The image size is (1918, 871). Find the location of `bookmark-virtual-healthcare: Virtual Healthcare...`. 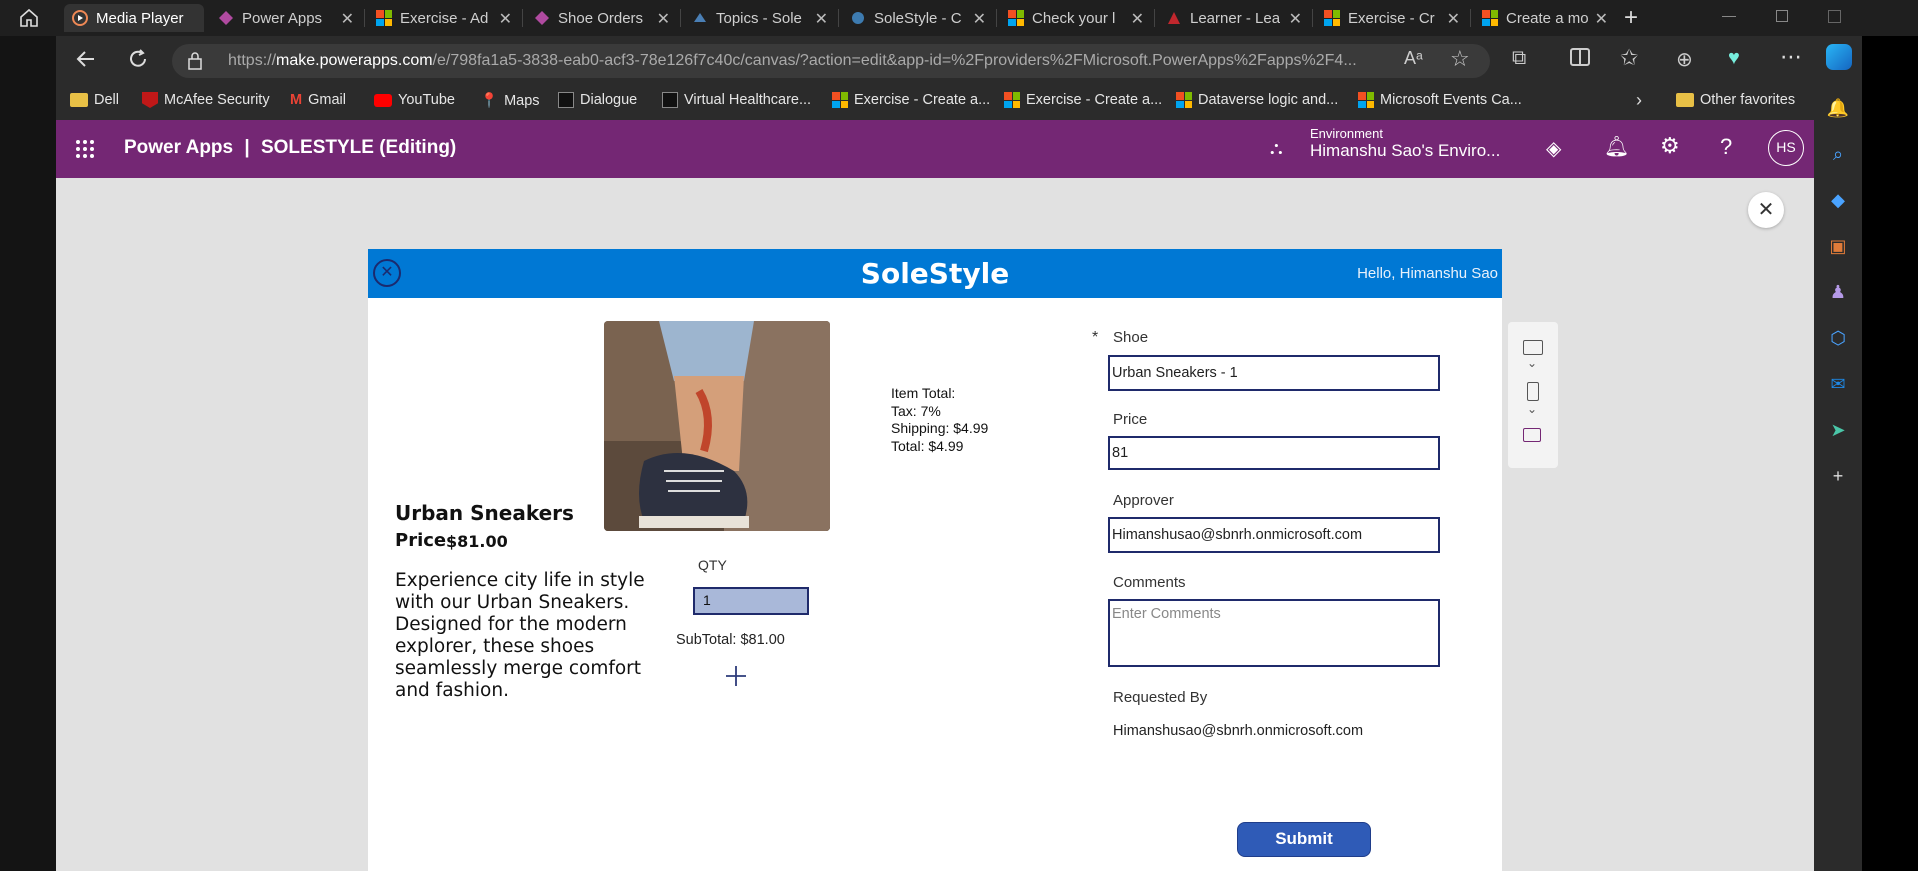

bookmark-virtual-healthcare: Virtual Healthcare... is located at coordinates (736, 100).